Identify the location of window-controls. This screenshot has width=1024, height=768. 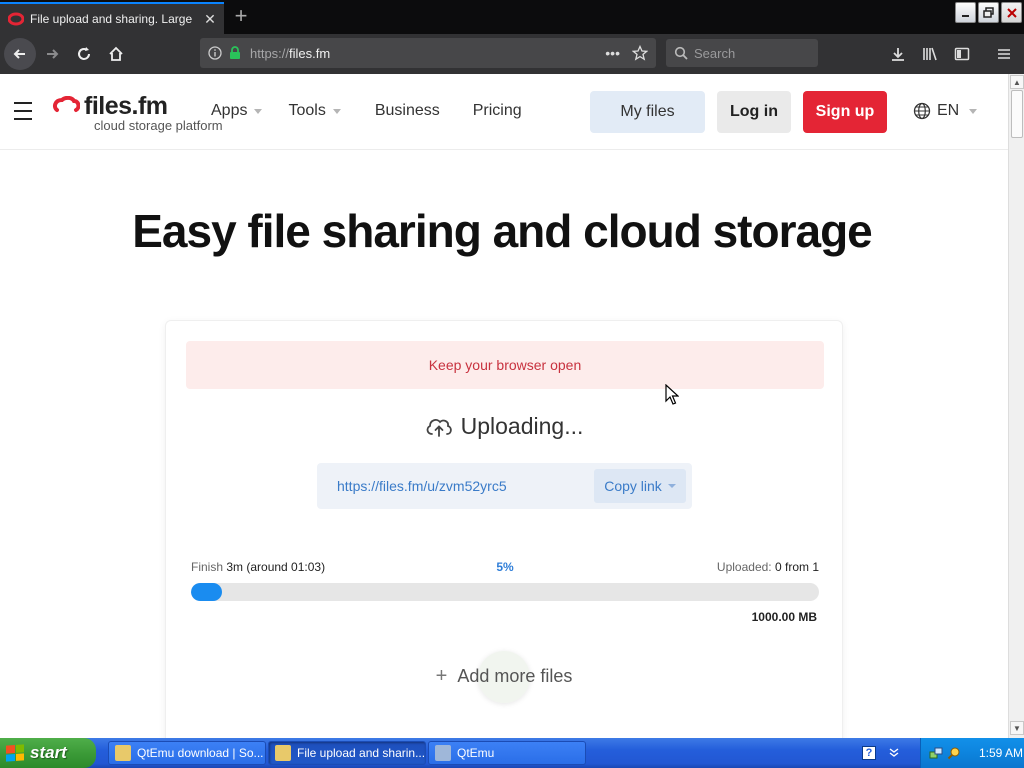
(988, 12).